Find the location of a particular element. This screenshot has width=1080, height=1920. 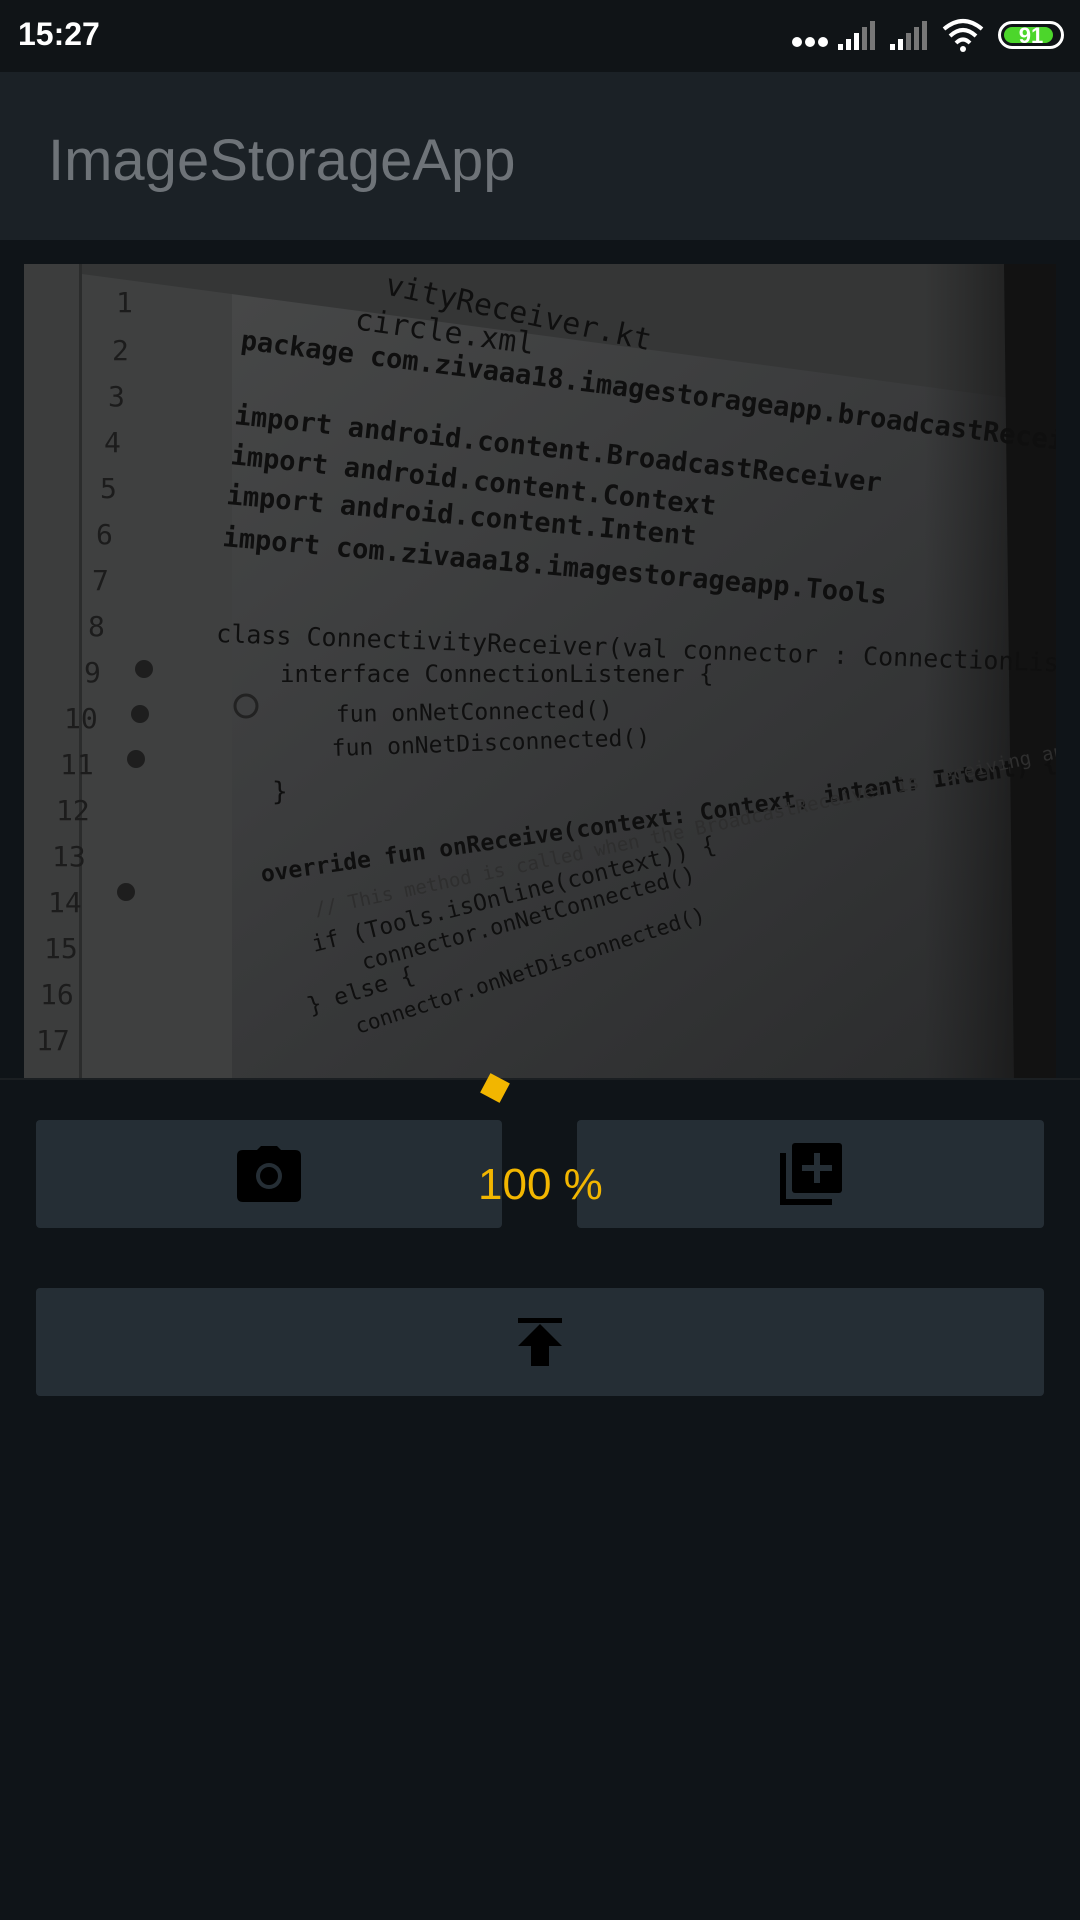

status-time: 15:27 is located at coordinates (59, 34).